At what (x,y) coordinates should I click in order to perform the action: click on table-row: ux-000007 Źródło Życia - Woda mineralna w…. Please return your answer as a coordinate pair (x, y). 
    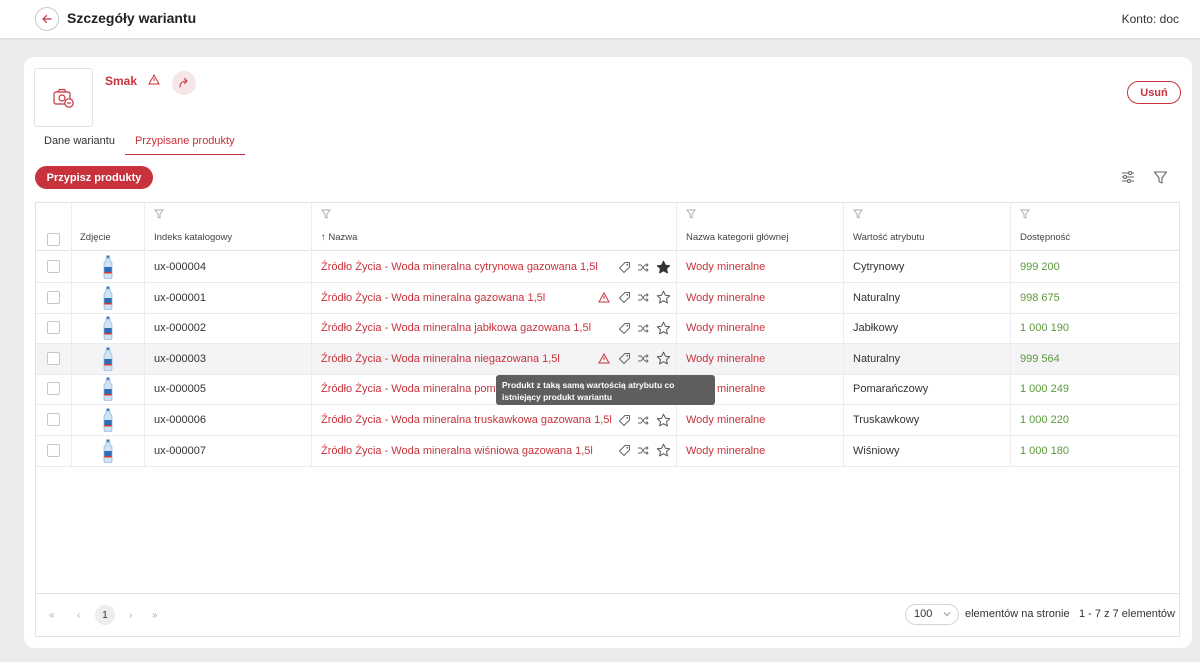
    Looking at the image, I should click on (607, 451).